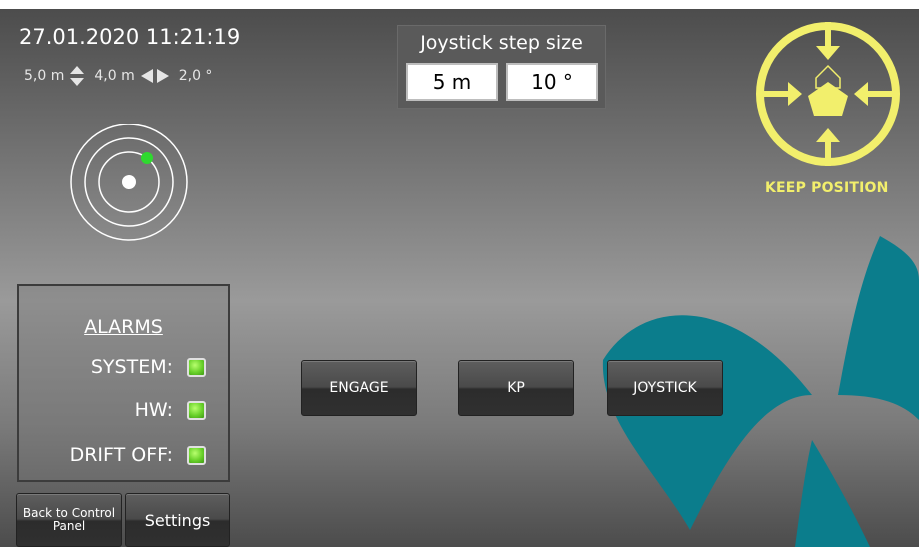 This screenshot has height=547, width=919. Describe the element at coordinates (121, 455) in the screenshot. I see `alarm-label: DRIFT OFF:` at that location.